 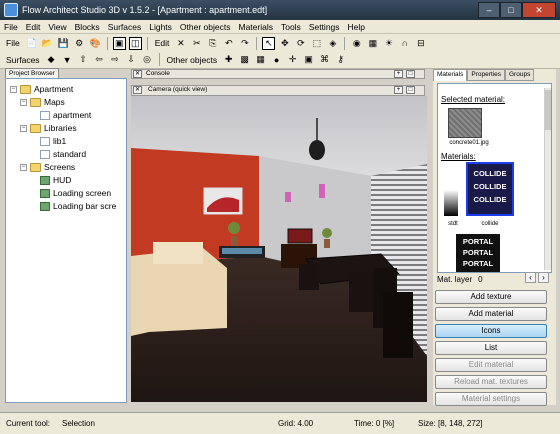 I want to click on console-add-icon: +, so click(x=398, y=74).